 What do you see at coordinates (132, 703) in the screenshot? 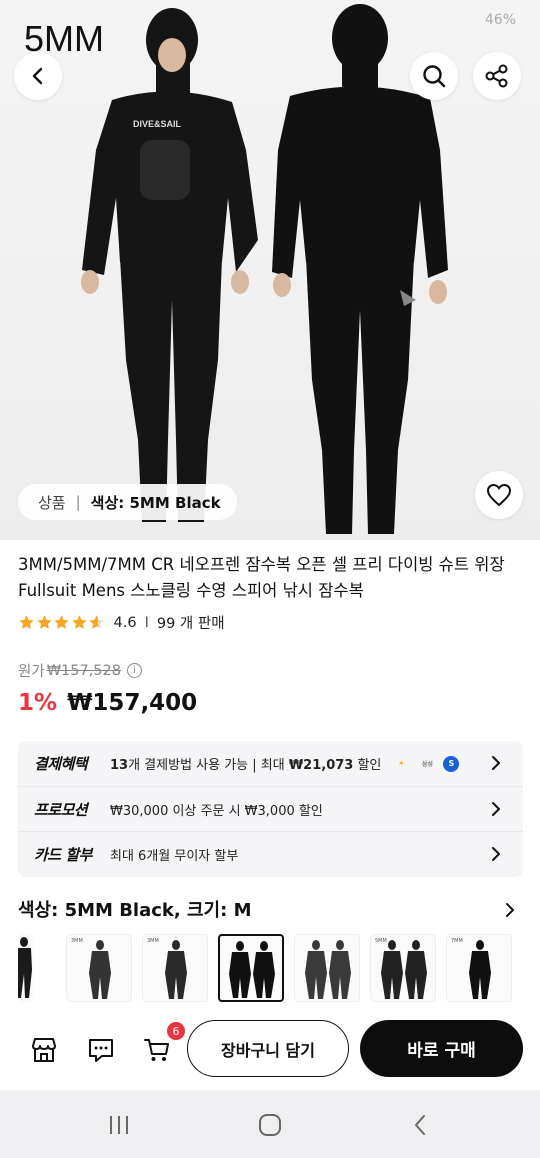
I see `sale-price: ₩157,400` at bounding box center [132, 703].